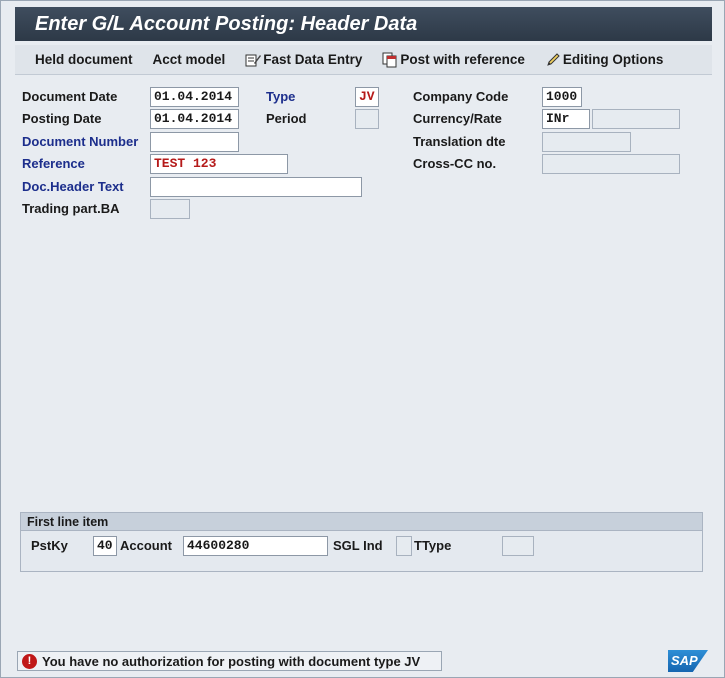 This screenshot has height=678, width=725. I want to click on posting-key-field: 40, so click(105, 546).